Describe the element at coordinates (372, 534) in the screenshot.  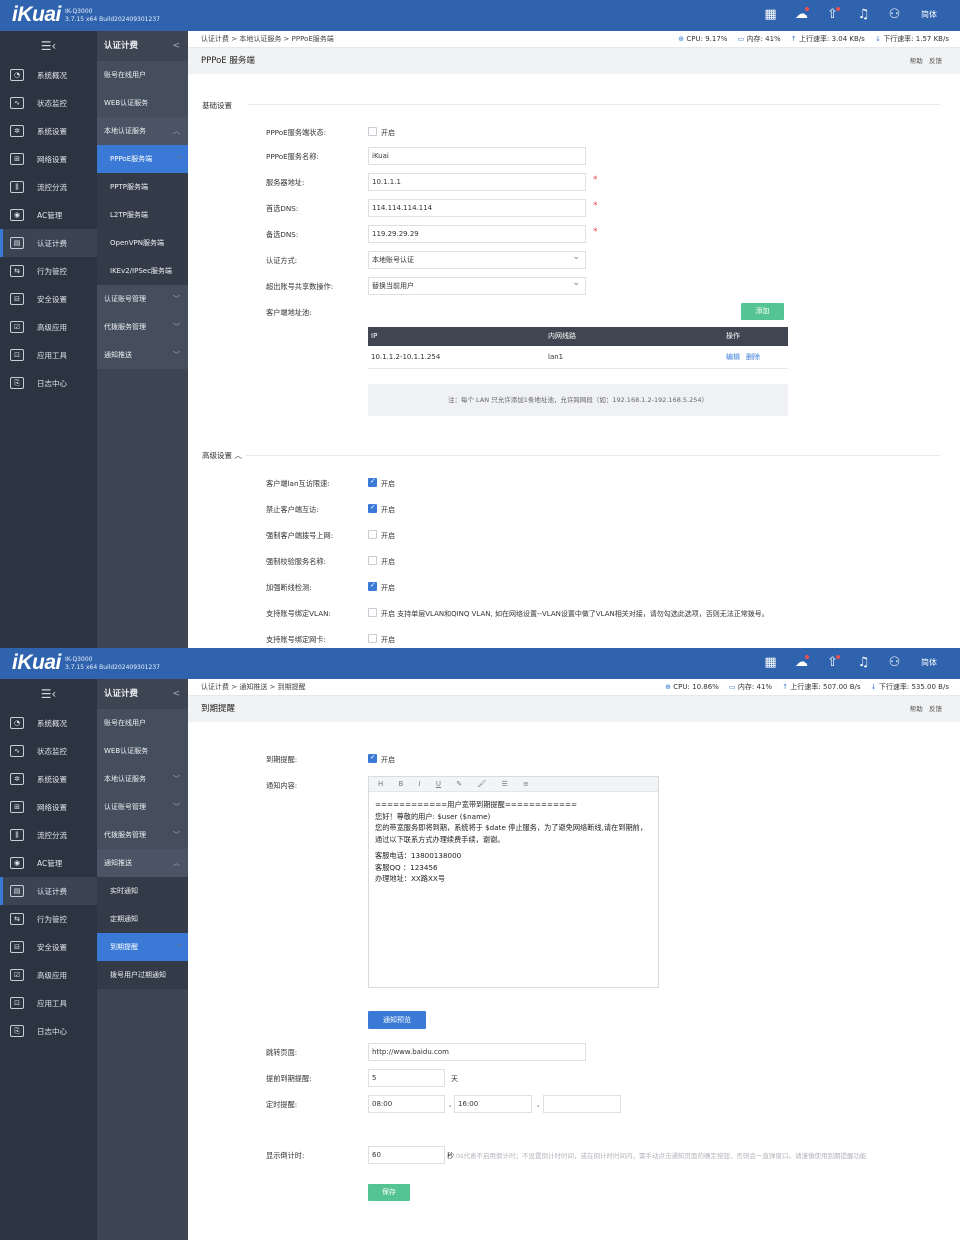
I see `force-dial-checkbox` at that location.